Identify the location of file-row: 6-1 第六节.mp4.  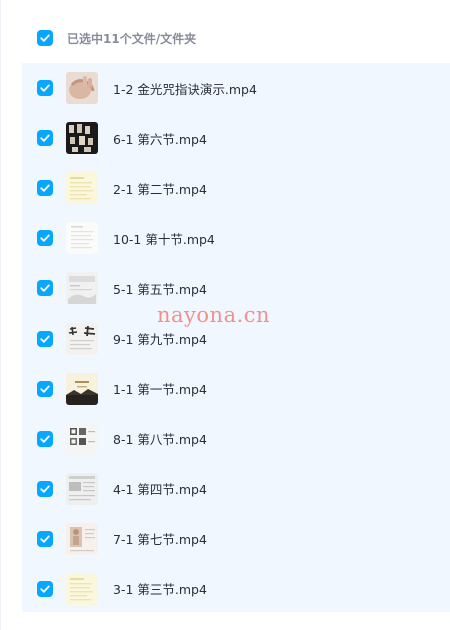
(236, 138).